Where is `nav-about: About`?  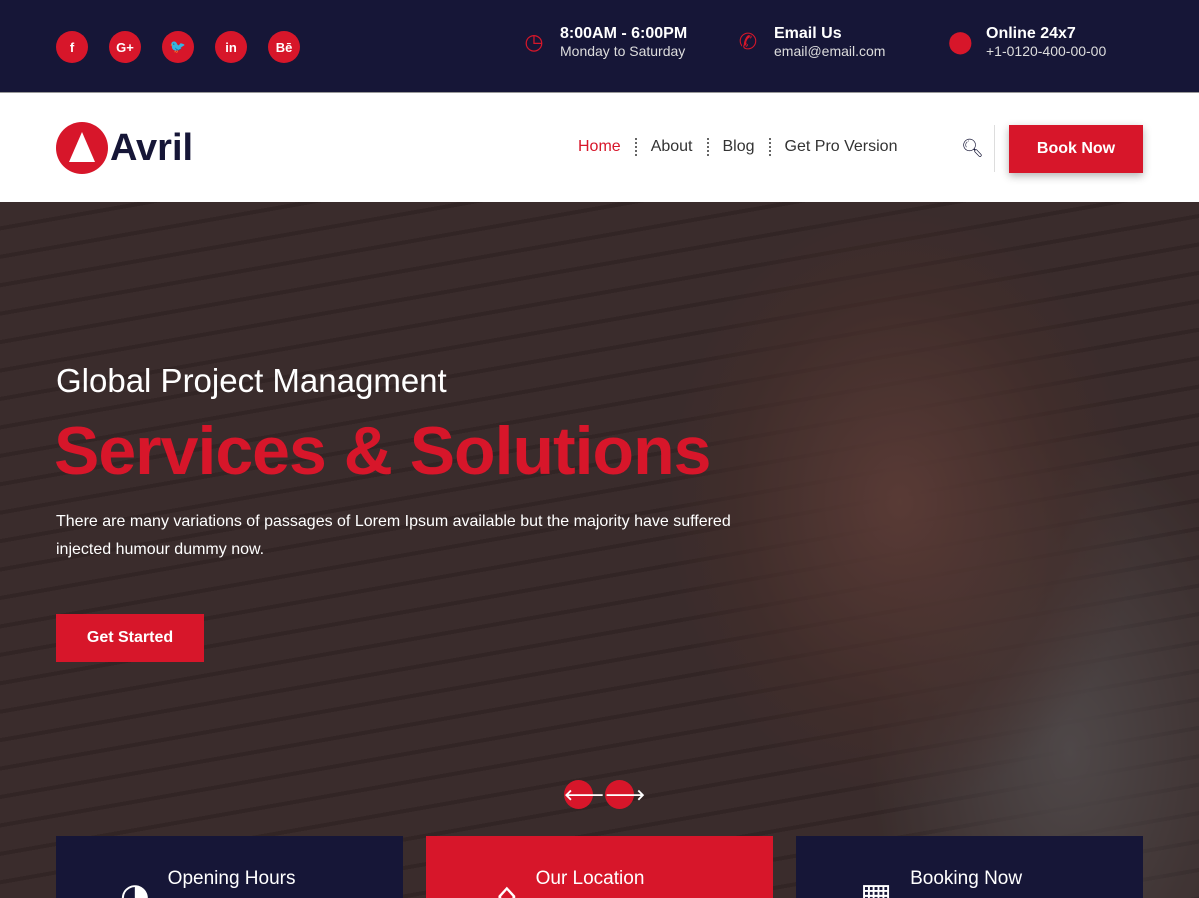
nav-about: About is located at coordinates (670, 147).